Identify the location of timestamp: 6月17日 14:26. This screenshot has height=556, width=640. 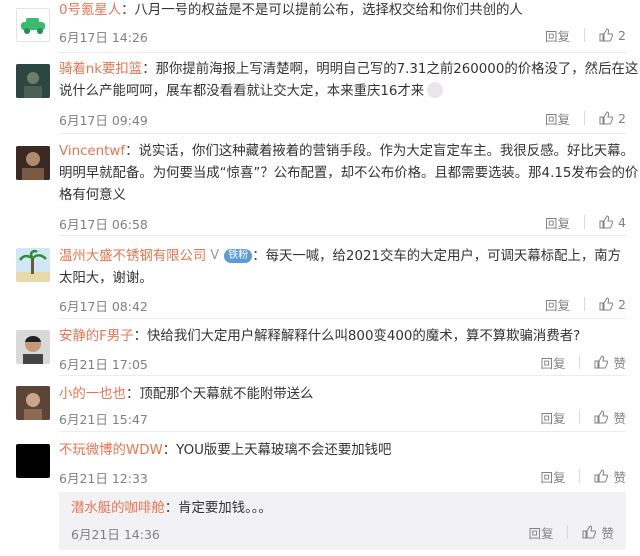
(103, 37).